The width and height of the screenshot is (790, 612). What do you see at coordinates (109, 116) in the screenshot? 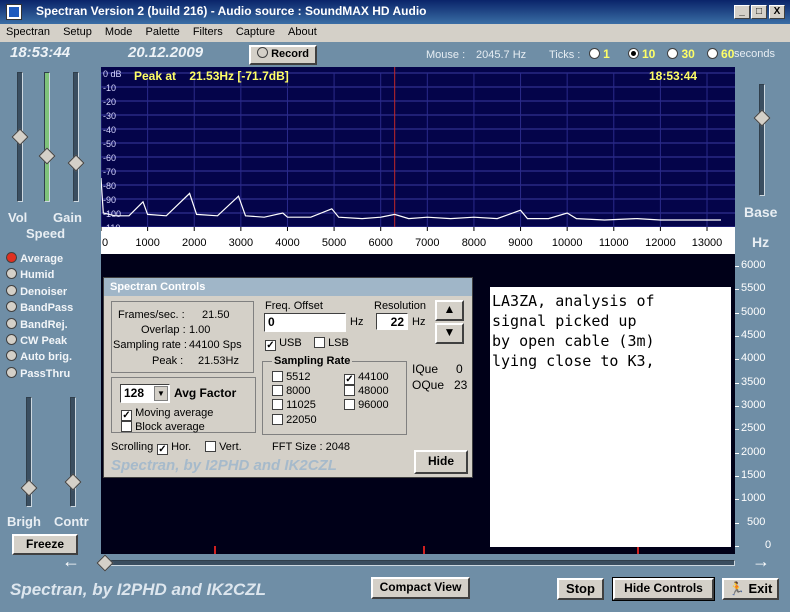
I see `y-tick-label: -30` at bounding box center [109, 116].